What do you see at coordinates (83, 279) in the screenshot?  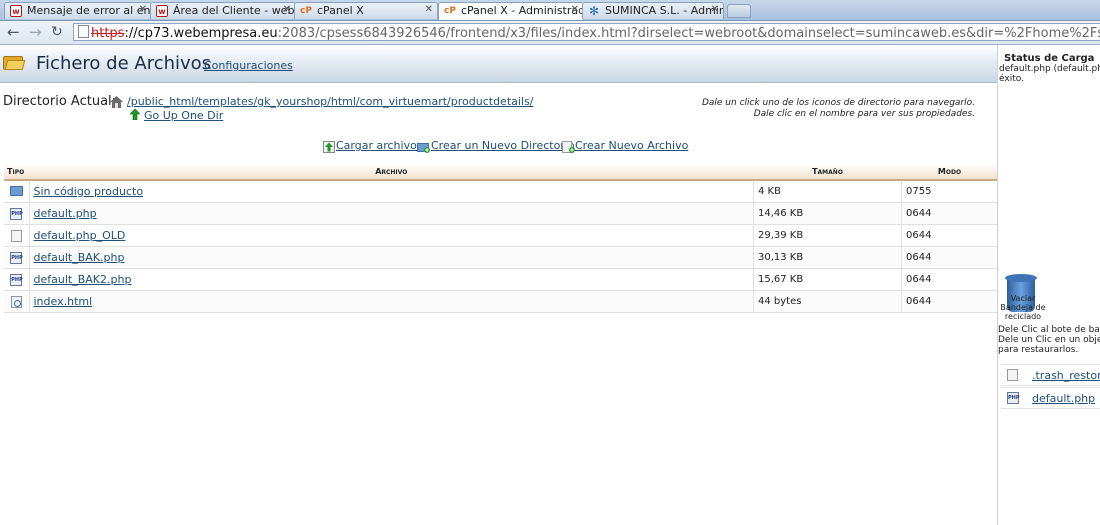 I see `file-name-link: default_BAK2.php` at bounding box center [83, 279].